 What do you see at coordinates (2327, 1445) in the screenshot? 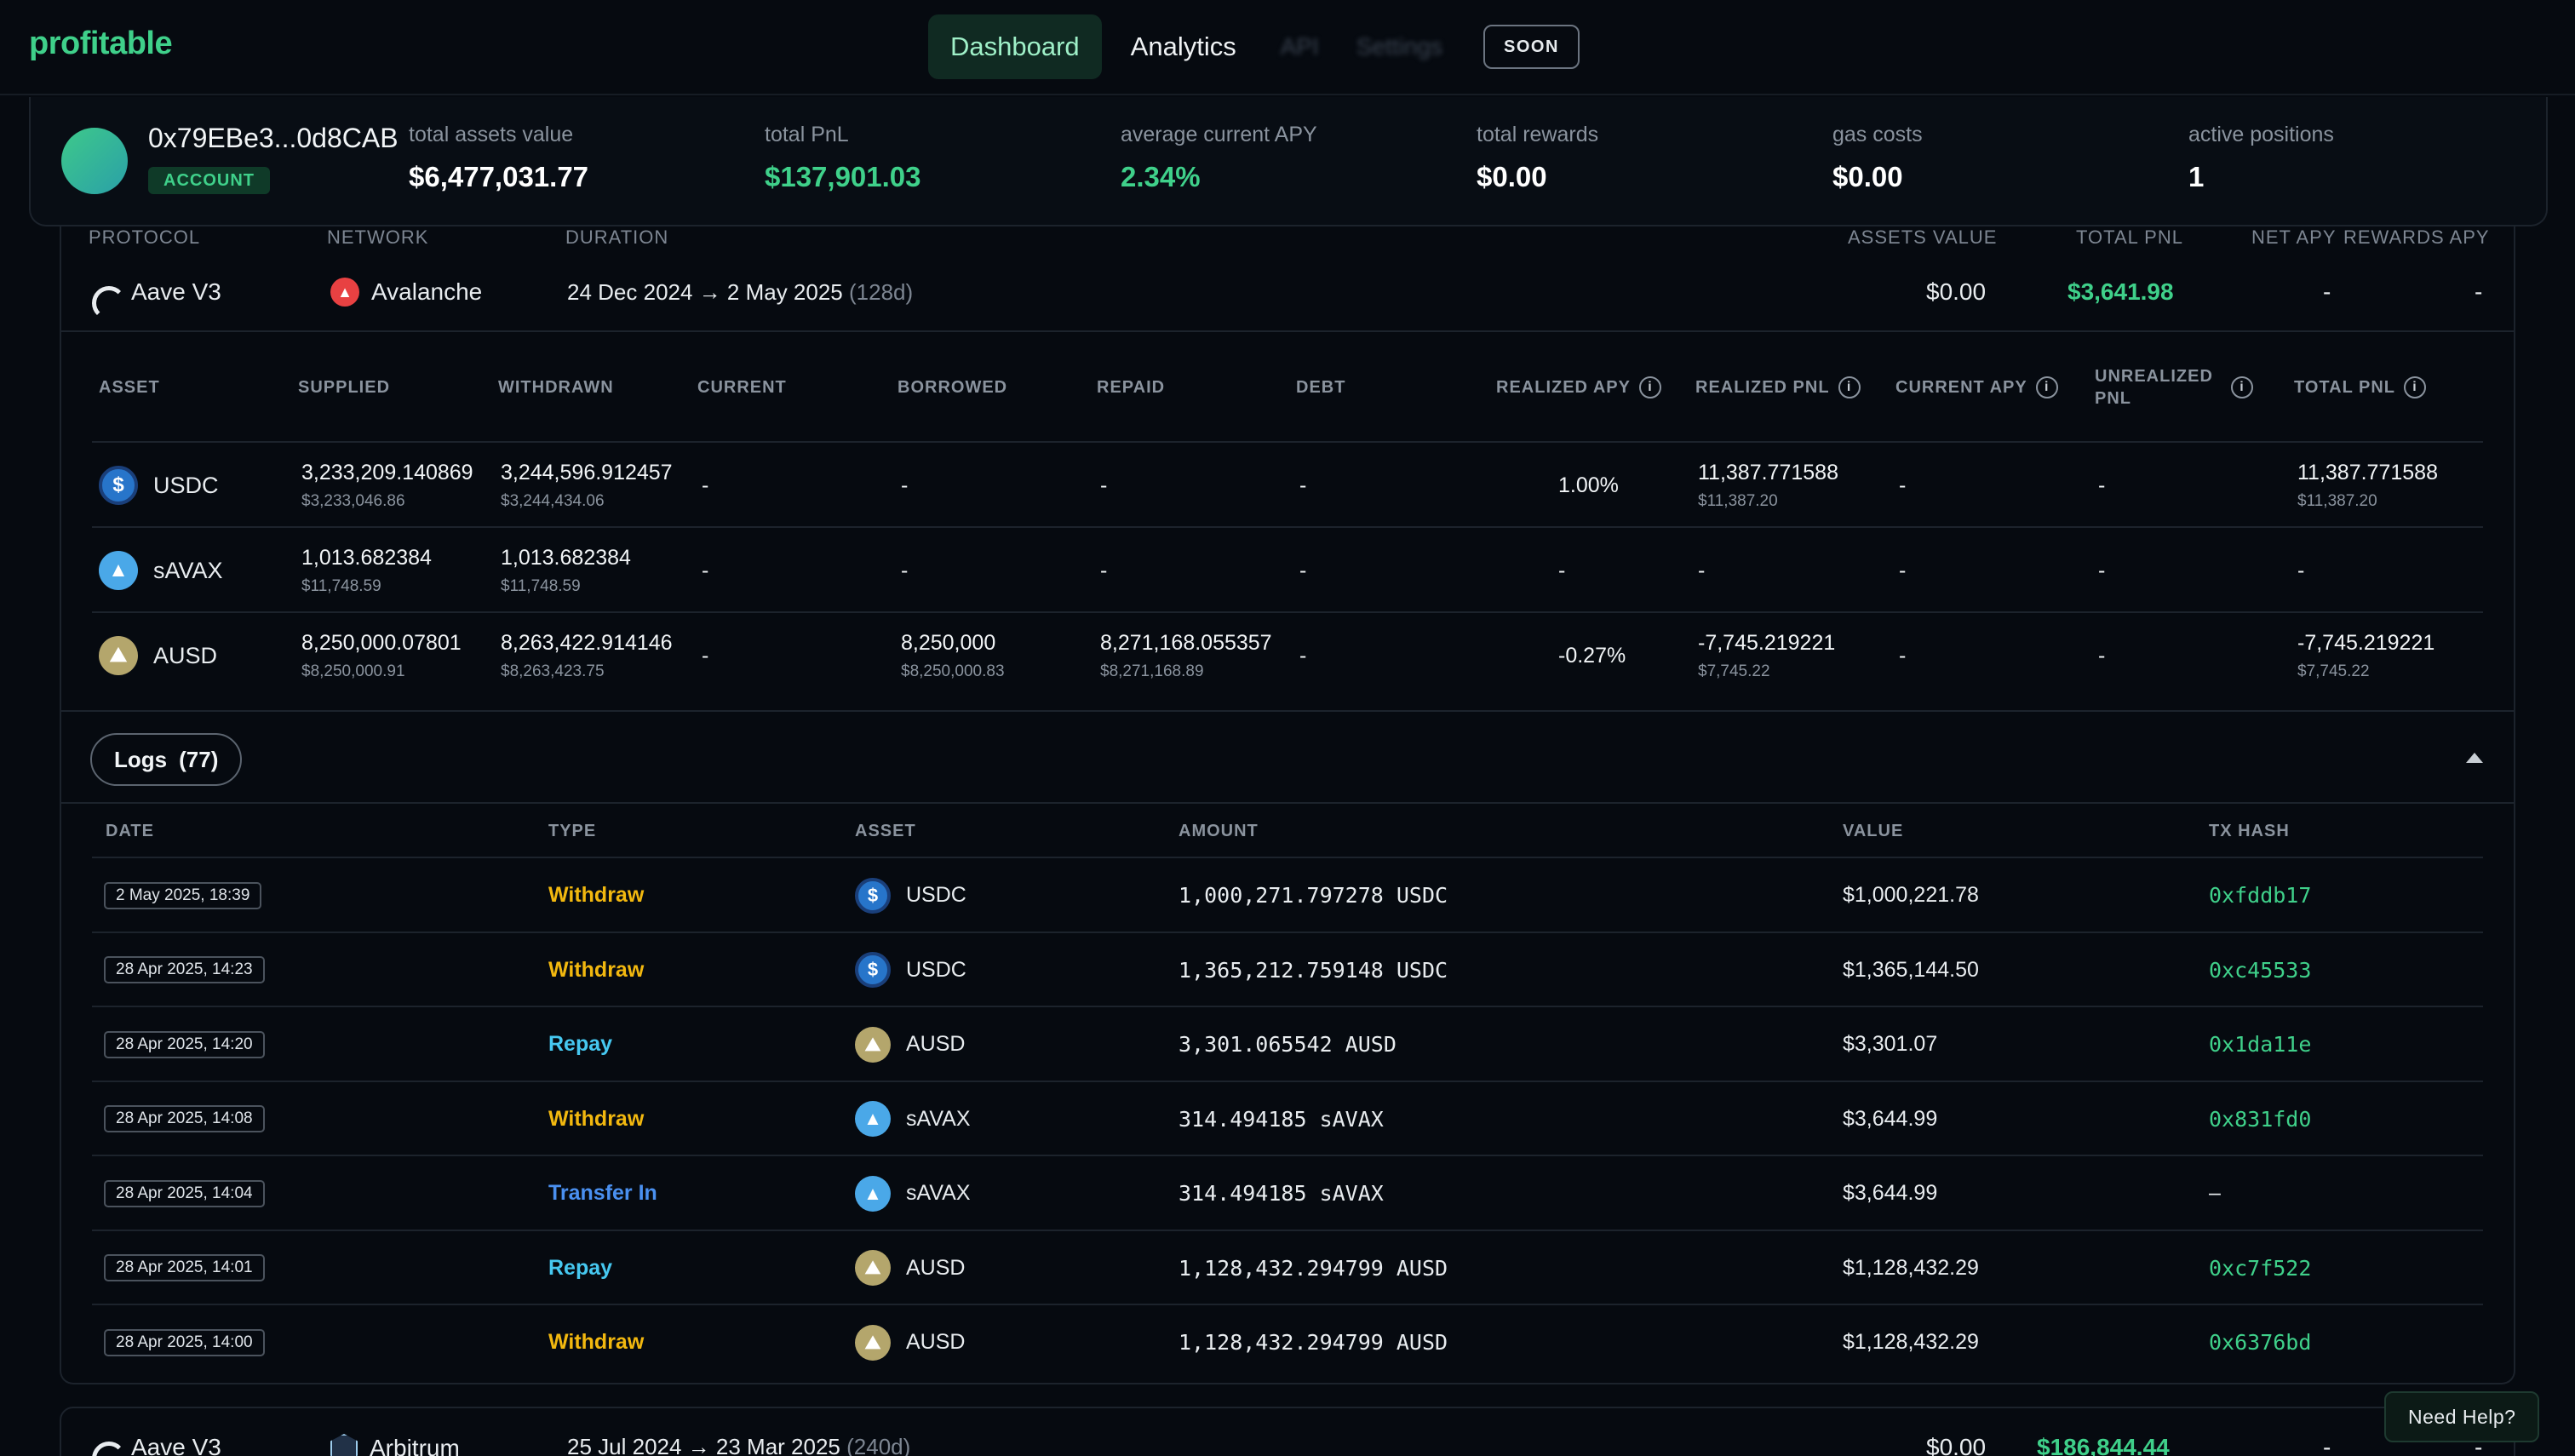
I see `position-net-apy: -` at bounding box center [2327, 1445].